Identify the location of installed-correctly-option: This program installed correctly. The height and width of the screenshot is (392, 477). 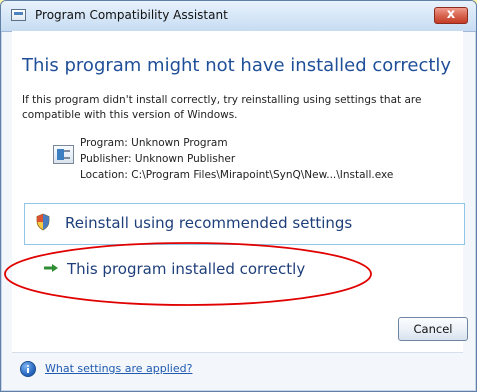
(244, 270).